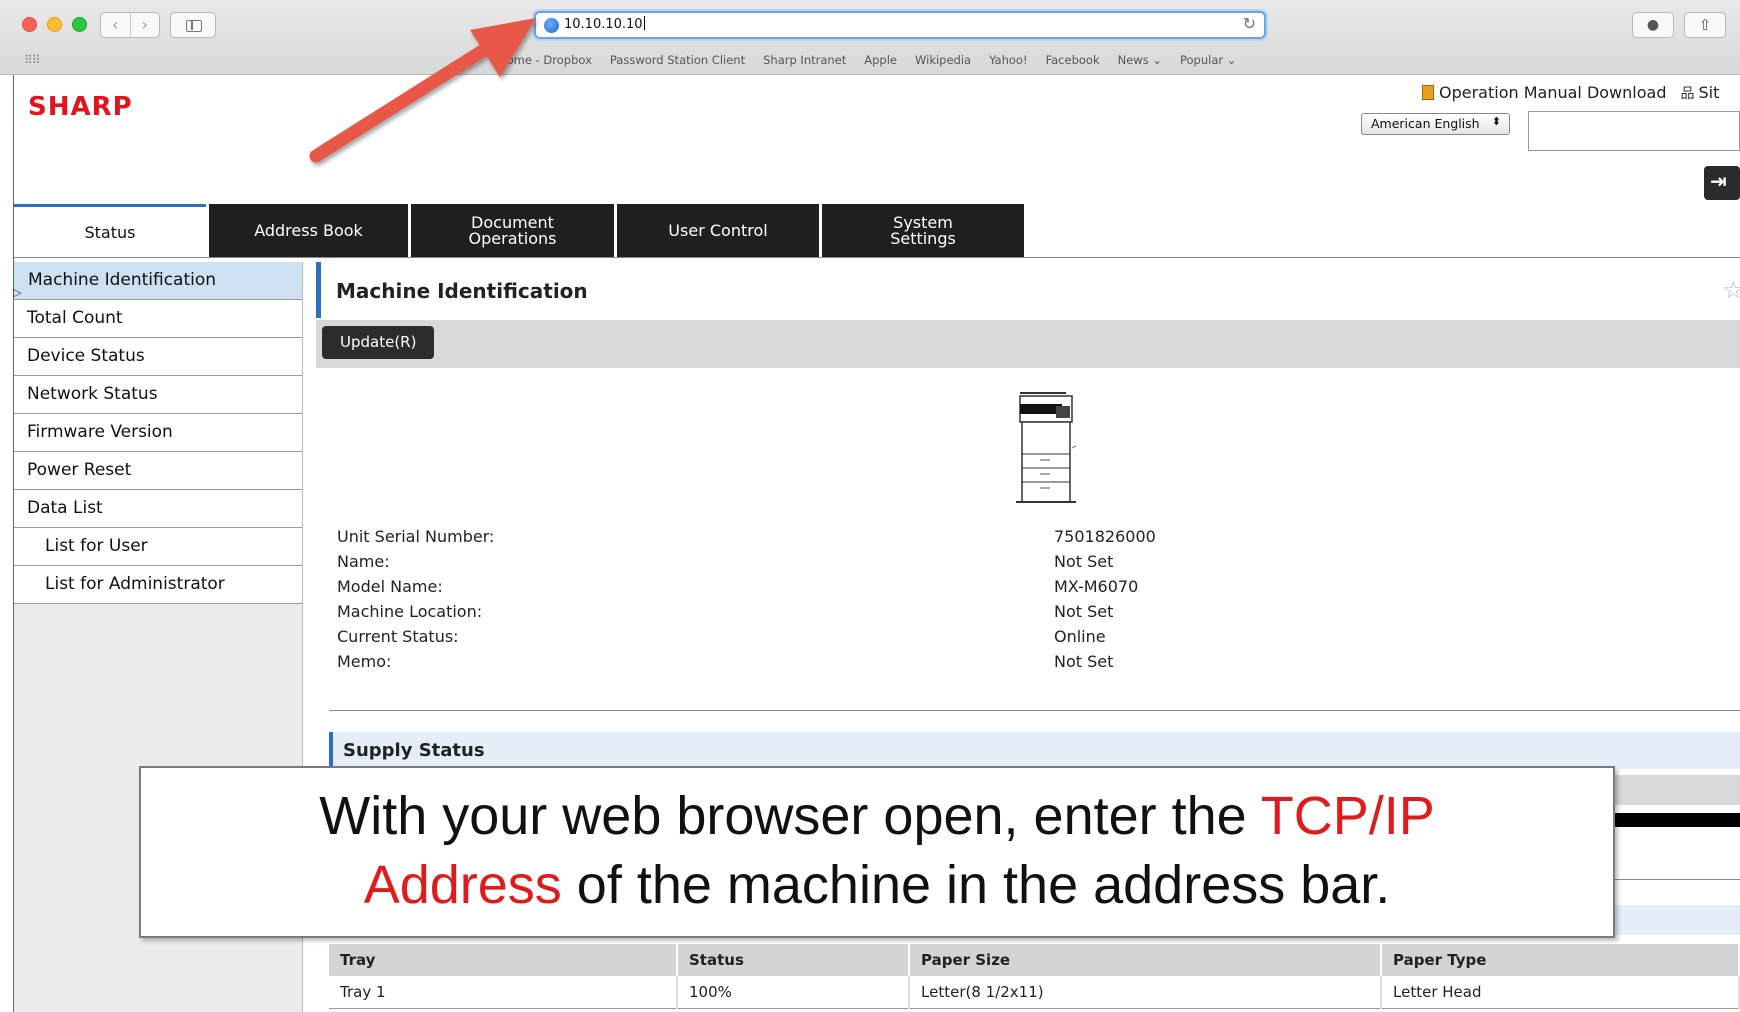 The height and width of the screenshot is (1012, 1740). Describe the element at coordinates (545, 60) in the screenshot. I see `bookmark-item: Home - Dropbox` at that location.